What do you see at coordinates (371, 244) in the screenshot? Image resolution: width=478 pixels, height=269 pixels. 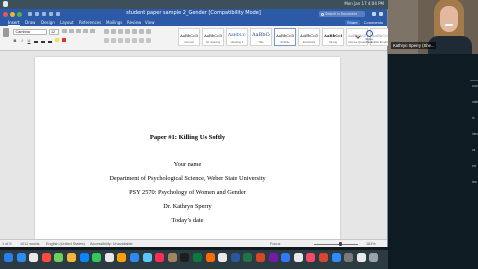 I see `zoom-level: 183%` at bounding box center [371, 244].